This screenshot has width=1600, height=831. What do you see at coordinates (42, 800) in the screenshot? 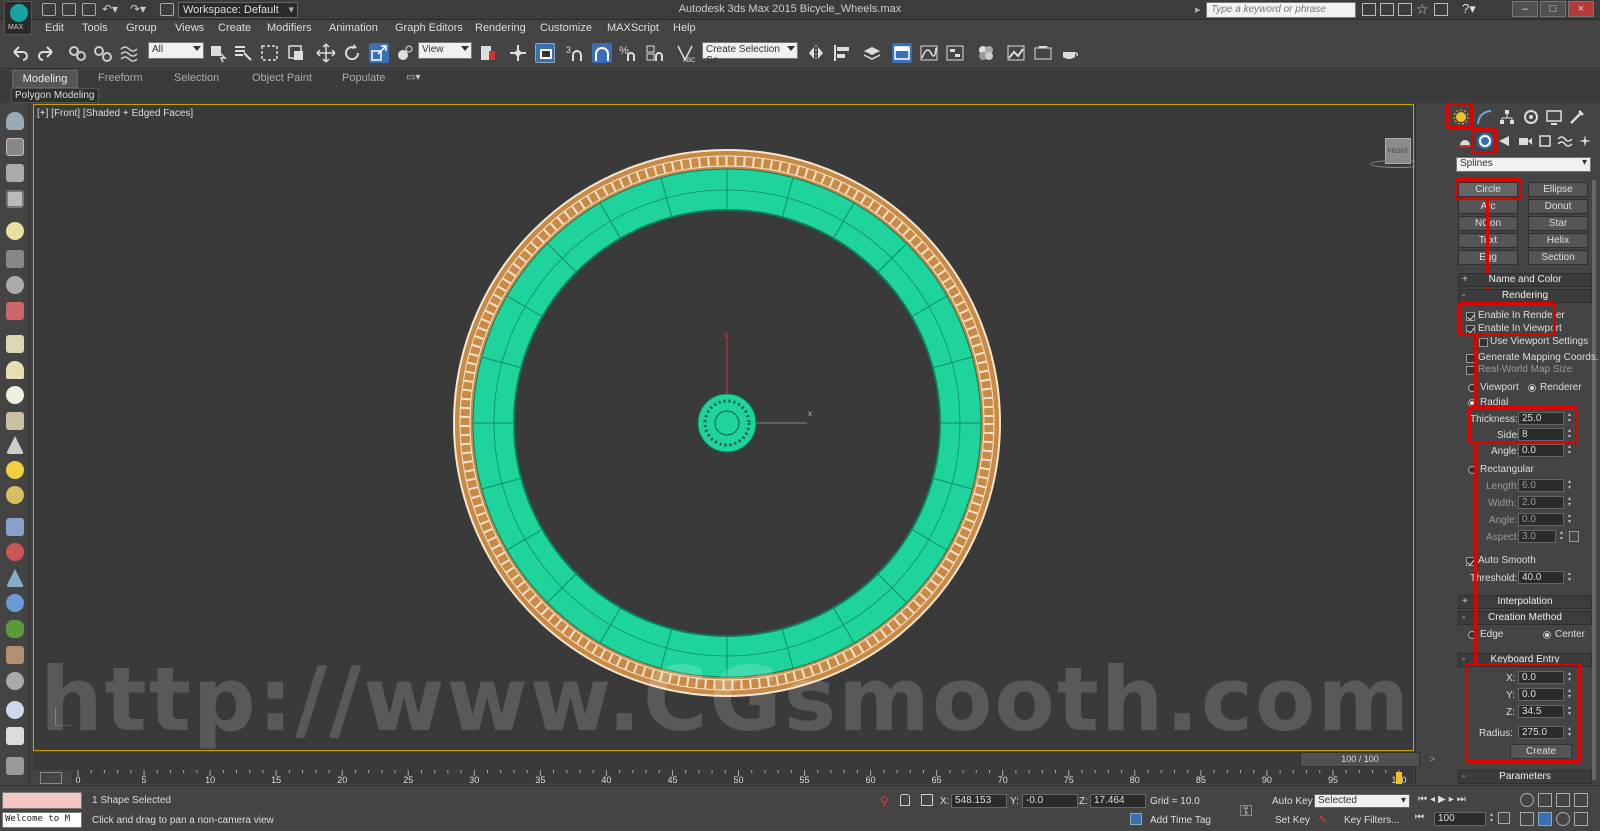
I see `maxscript-listener-input` at bounding box center [42, 800].